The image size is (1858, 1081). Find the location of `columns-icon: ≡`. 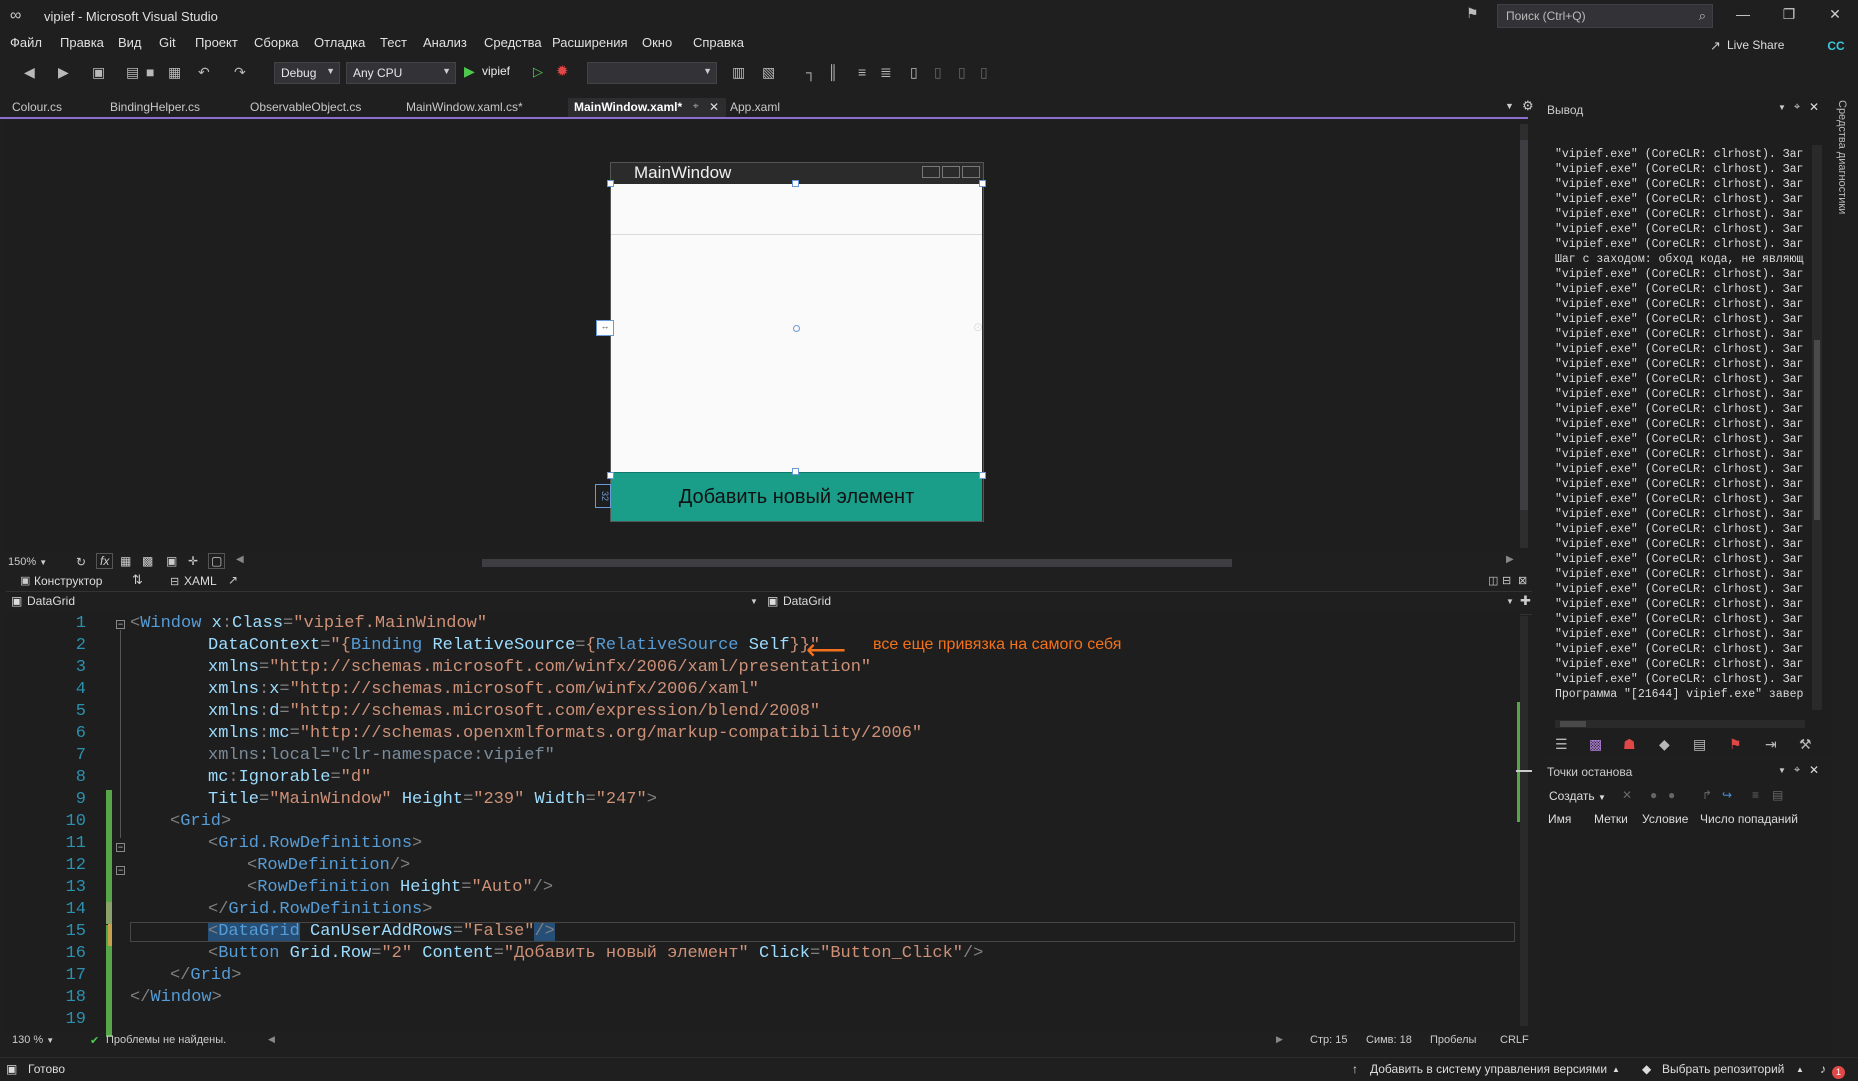

columns-icon: ≡ is located at coordinates (1755, 795).